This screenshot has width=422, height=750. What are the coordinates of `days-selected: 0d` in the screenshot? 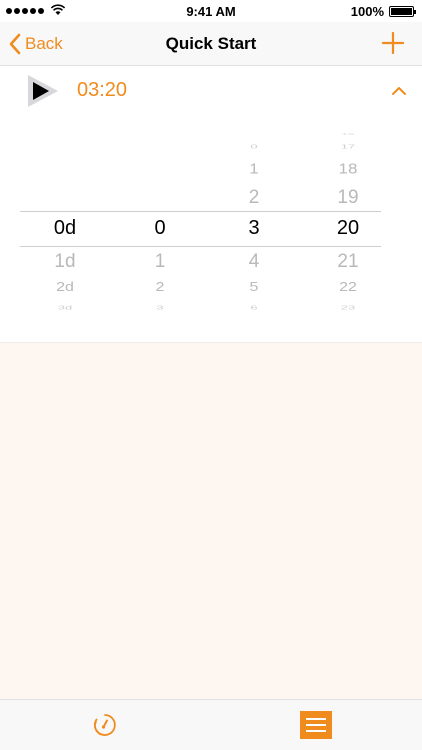 It's located at (65, 228).